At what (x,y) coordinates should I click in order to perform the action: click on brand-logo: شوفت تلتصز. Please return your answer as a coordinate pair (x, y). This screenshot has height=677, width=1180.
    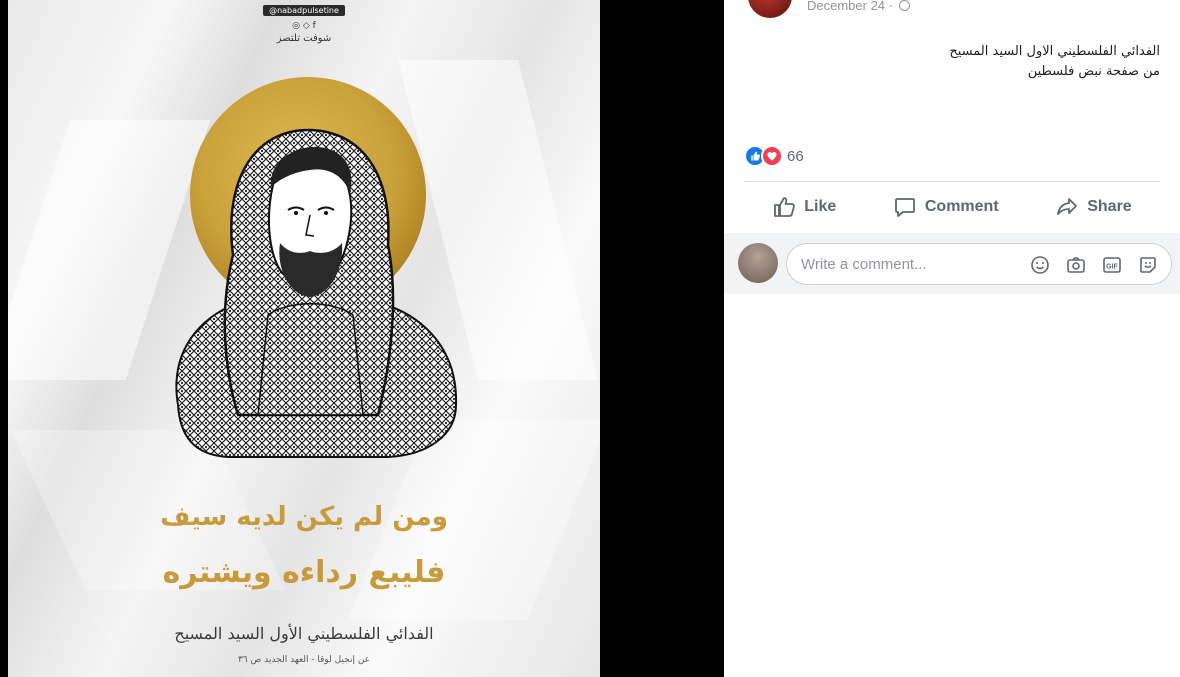
    Looking at the image, I should click on (304, 38).